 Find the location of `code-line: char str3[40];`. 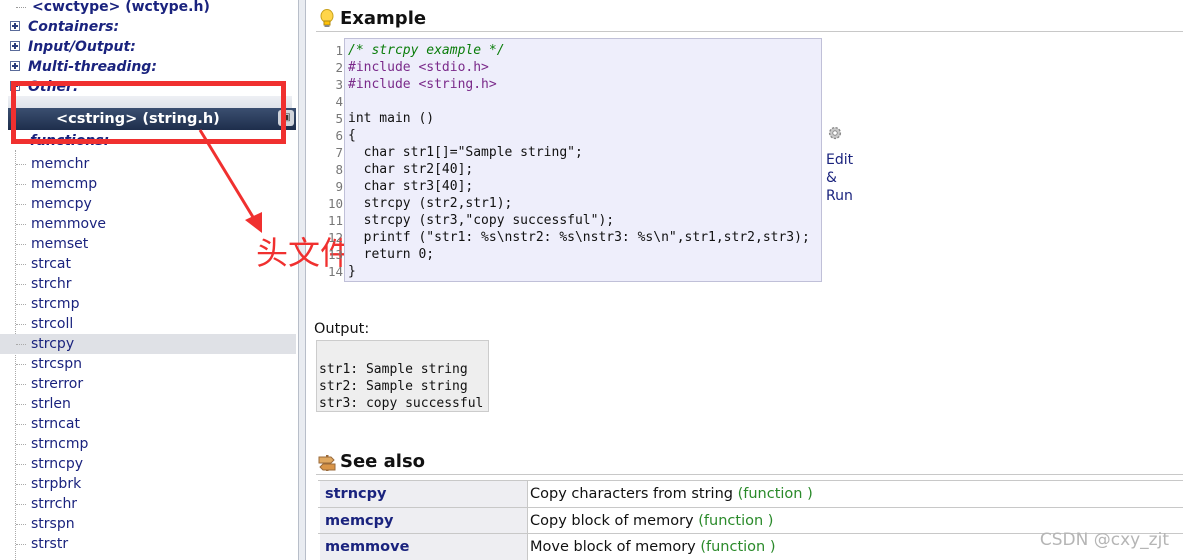

code-line: char str3[40]; is located at coordinates (411, 186).